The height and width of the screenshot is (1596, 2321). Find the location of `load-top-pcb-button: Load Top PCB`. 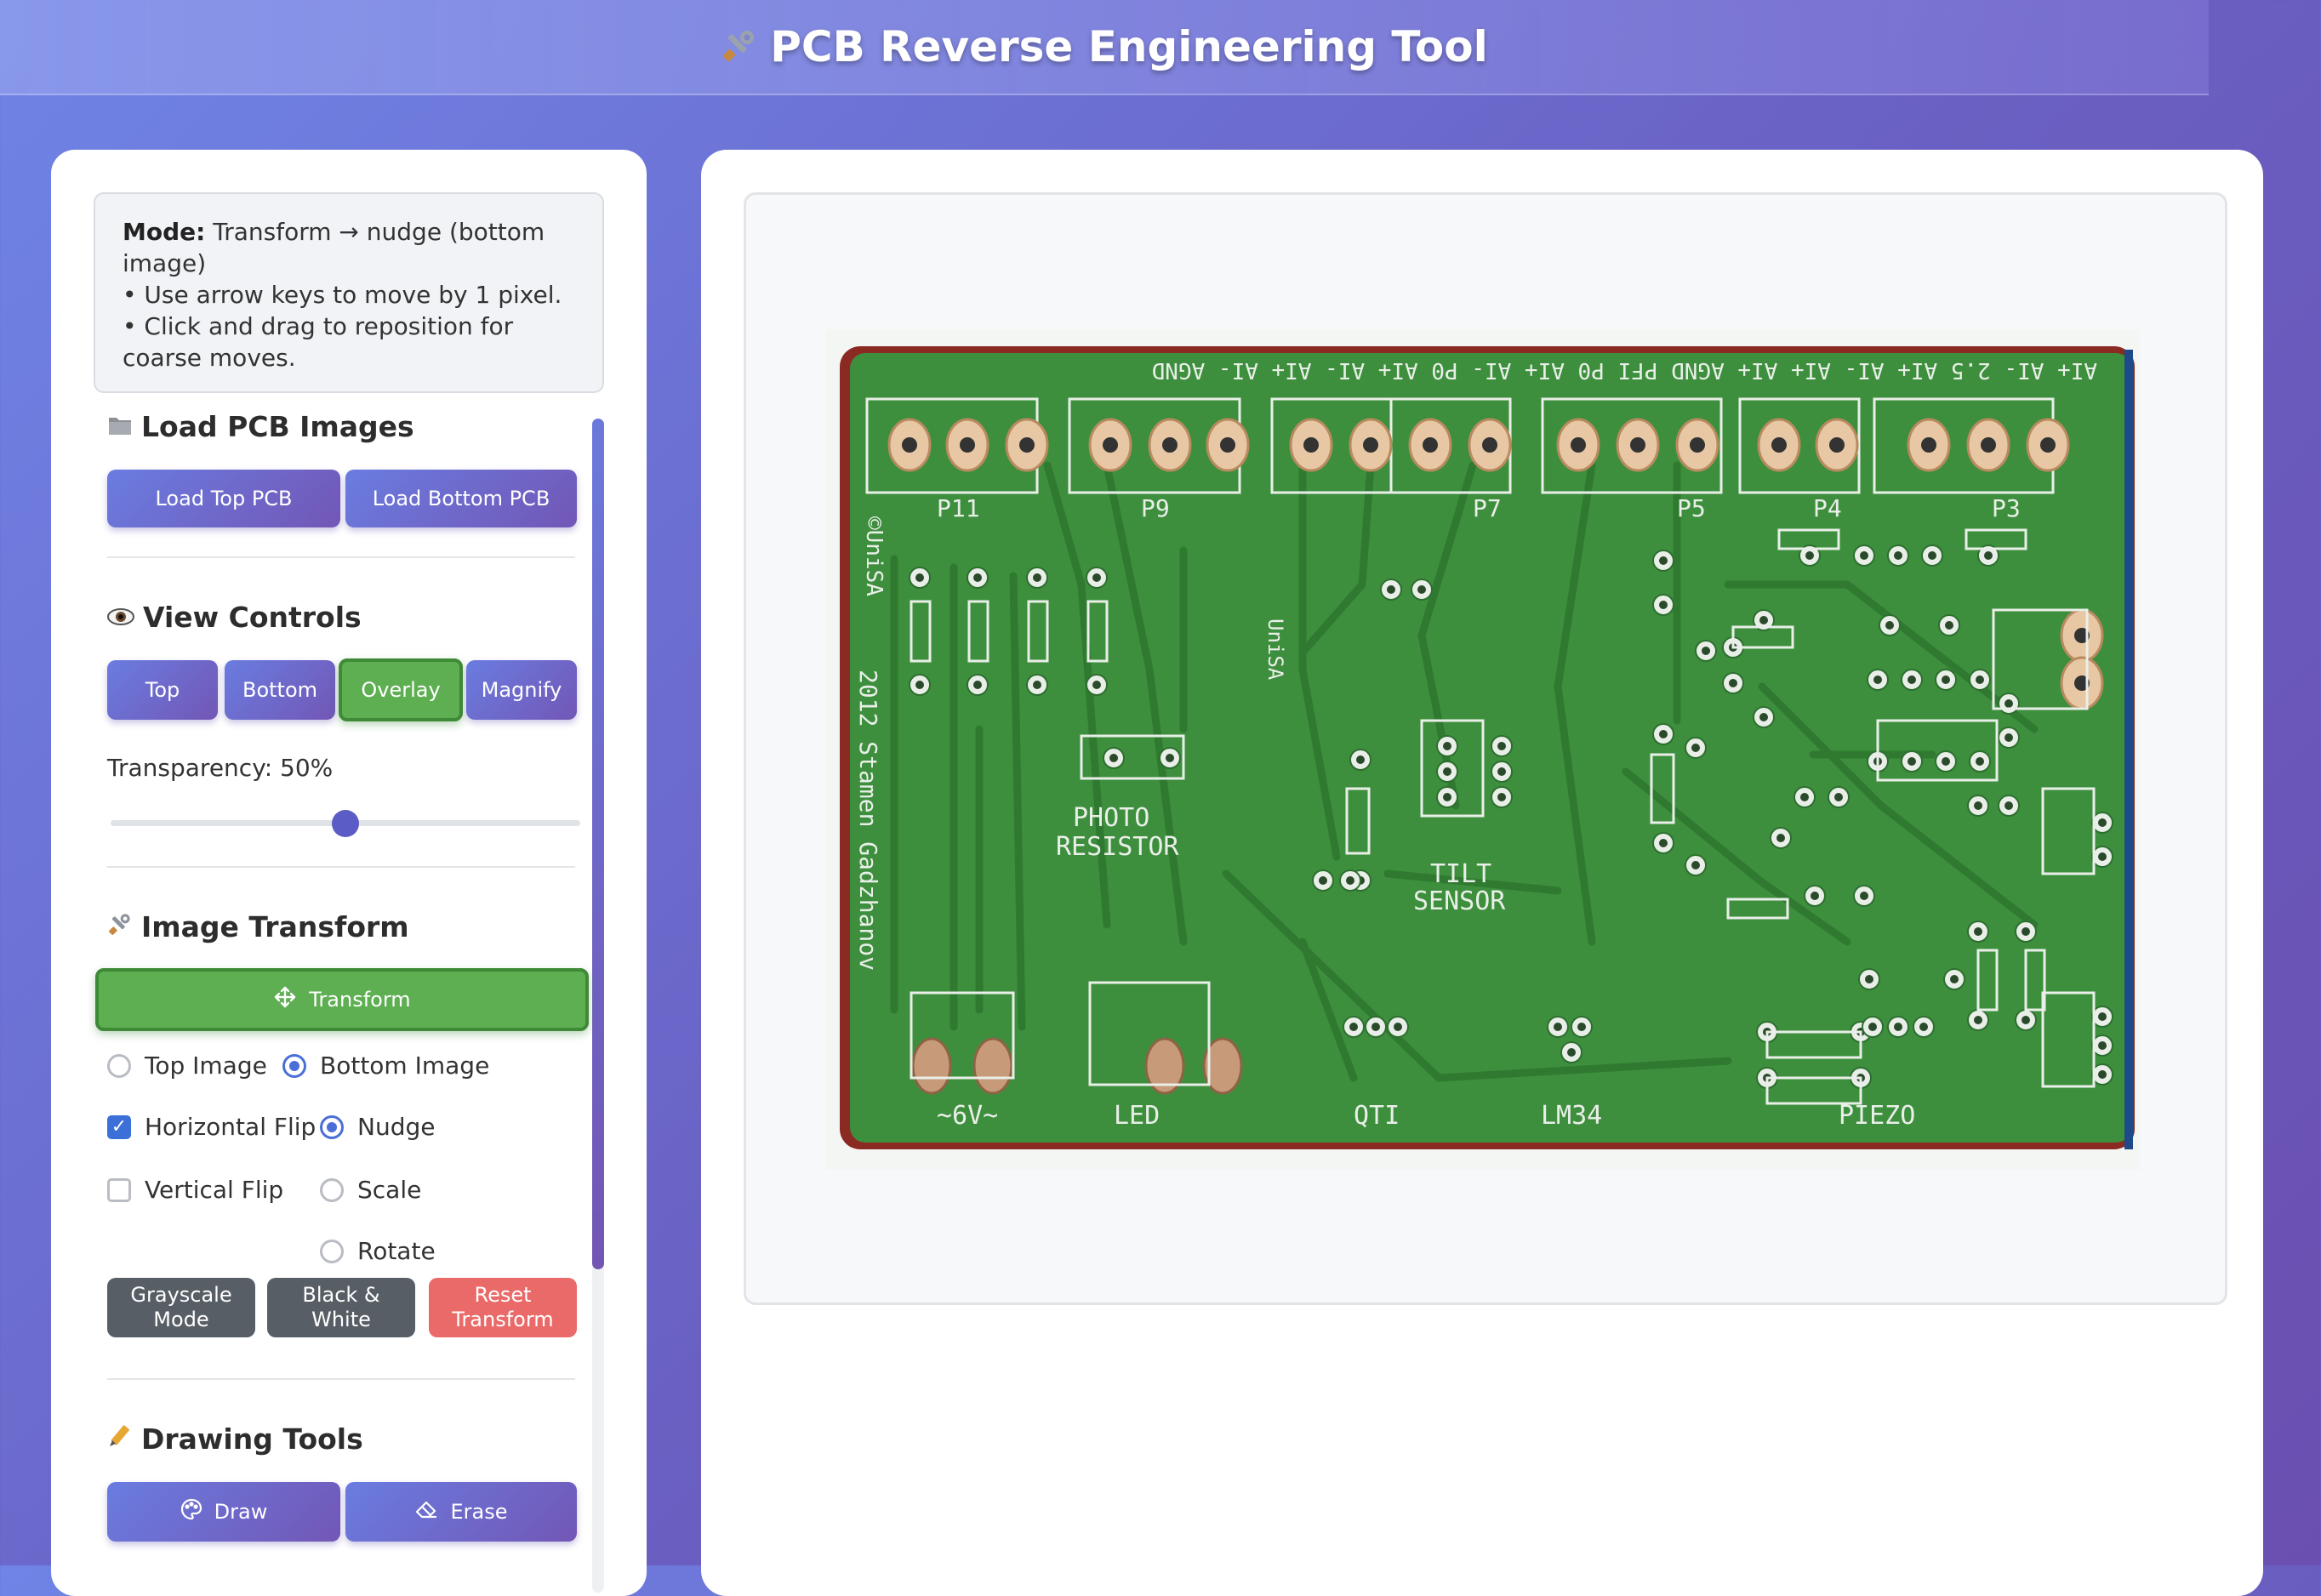

load-top-pcb-button: Load Top PCB is located at coordinates (223, 499).